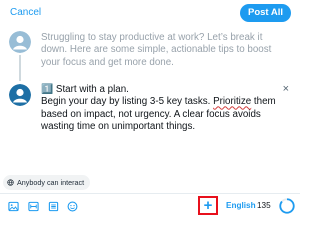 The width and height of the screenshot is (320, 240). What do you see at coordinates (264, 205) in the screenshot?
I see `character-count: 135` at bounding box center [264, 205].